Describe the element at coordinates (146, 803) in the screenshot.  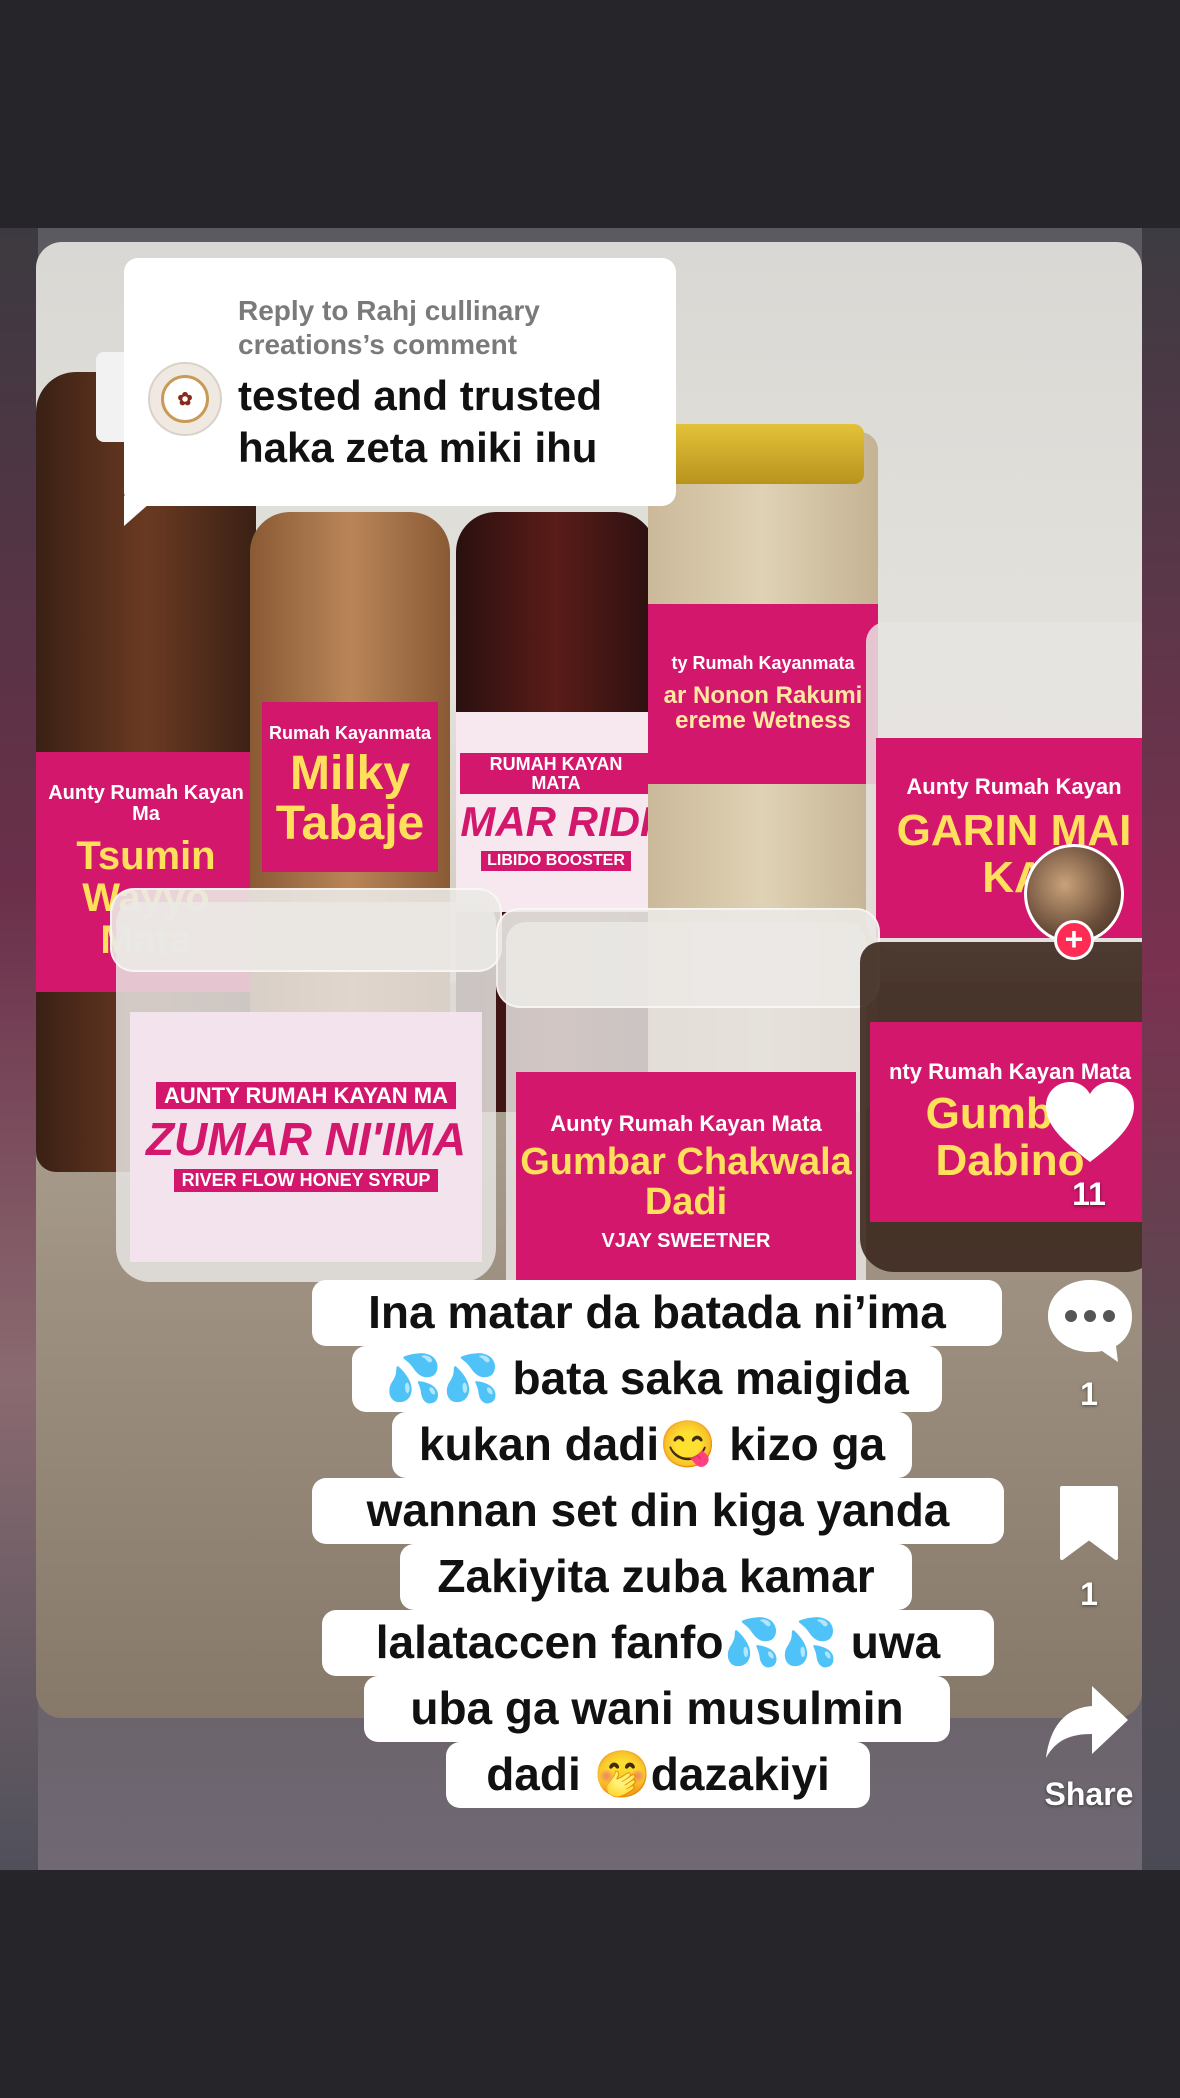
I see `product-1-brand: Aunty Rumah Kayan Ma` at that location.